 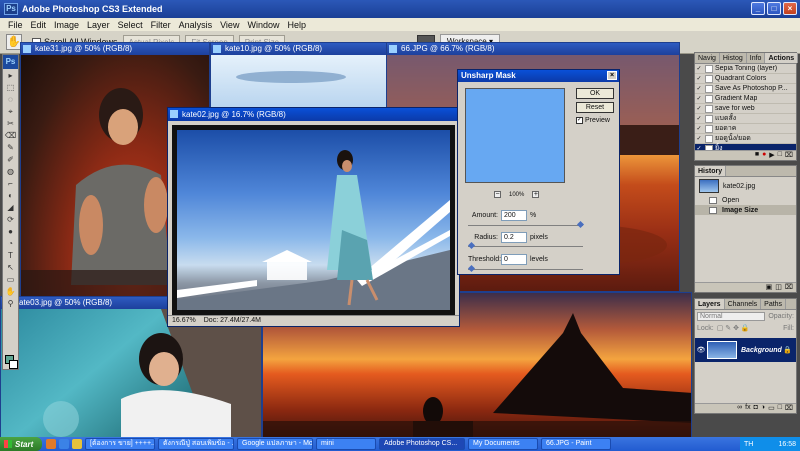 What do you see at coordinates (10, 303) in the screenshot?
I see `zoom-tool-icon: ⚲` at bounding box center [10, 303].